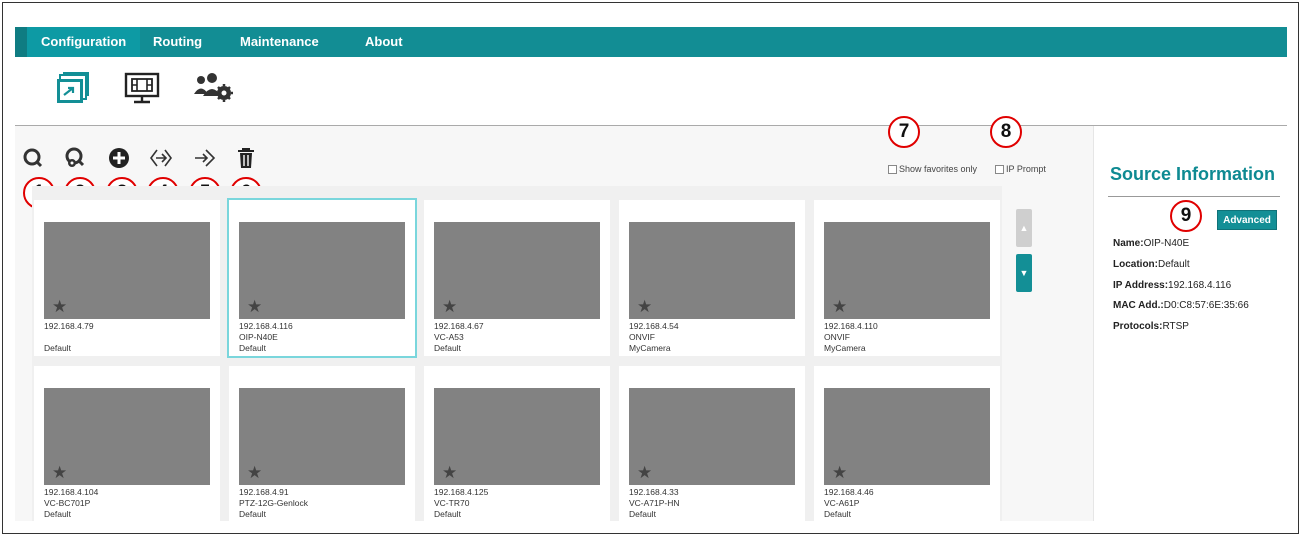 This screenshot has height=536, width=1301. Describe the element at coordinates (1200, 285) in the screenshot. I see `prop-ip-value: 192.168.4.116` at that location.